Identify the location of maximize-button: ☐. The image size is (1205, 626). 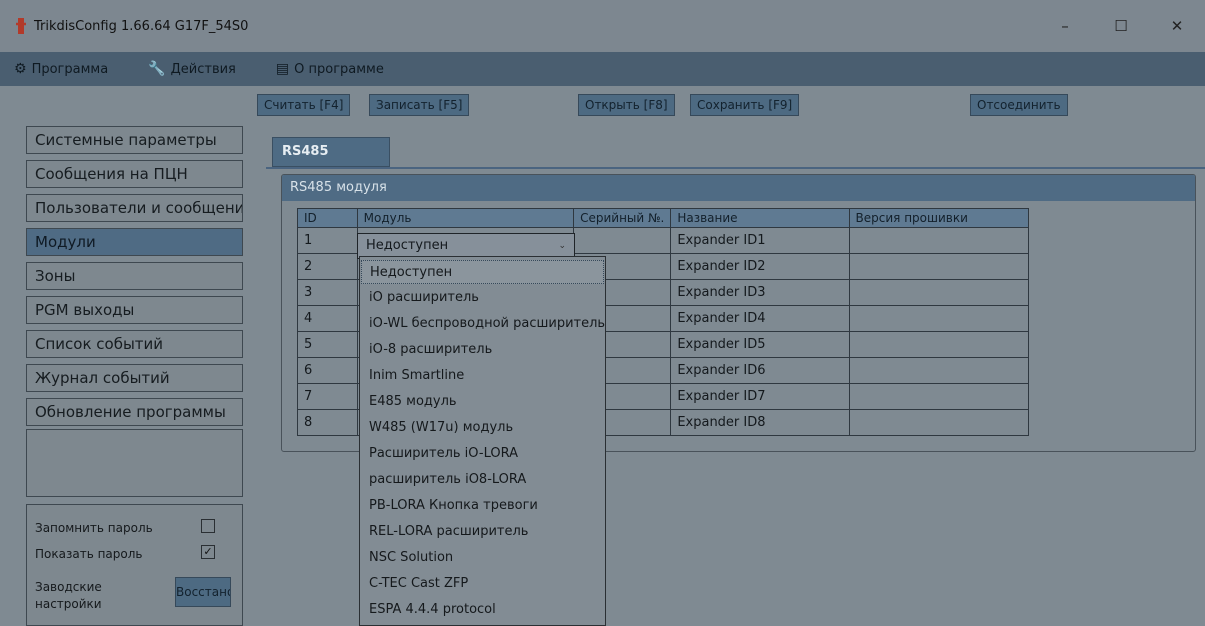
(1121, 26).